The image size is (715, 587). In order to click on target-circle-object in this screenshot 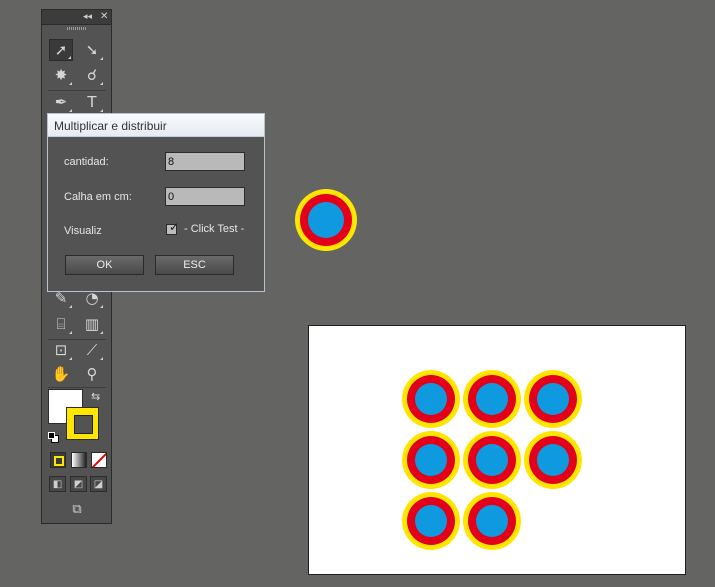, I will do `click(326, 220)`.